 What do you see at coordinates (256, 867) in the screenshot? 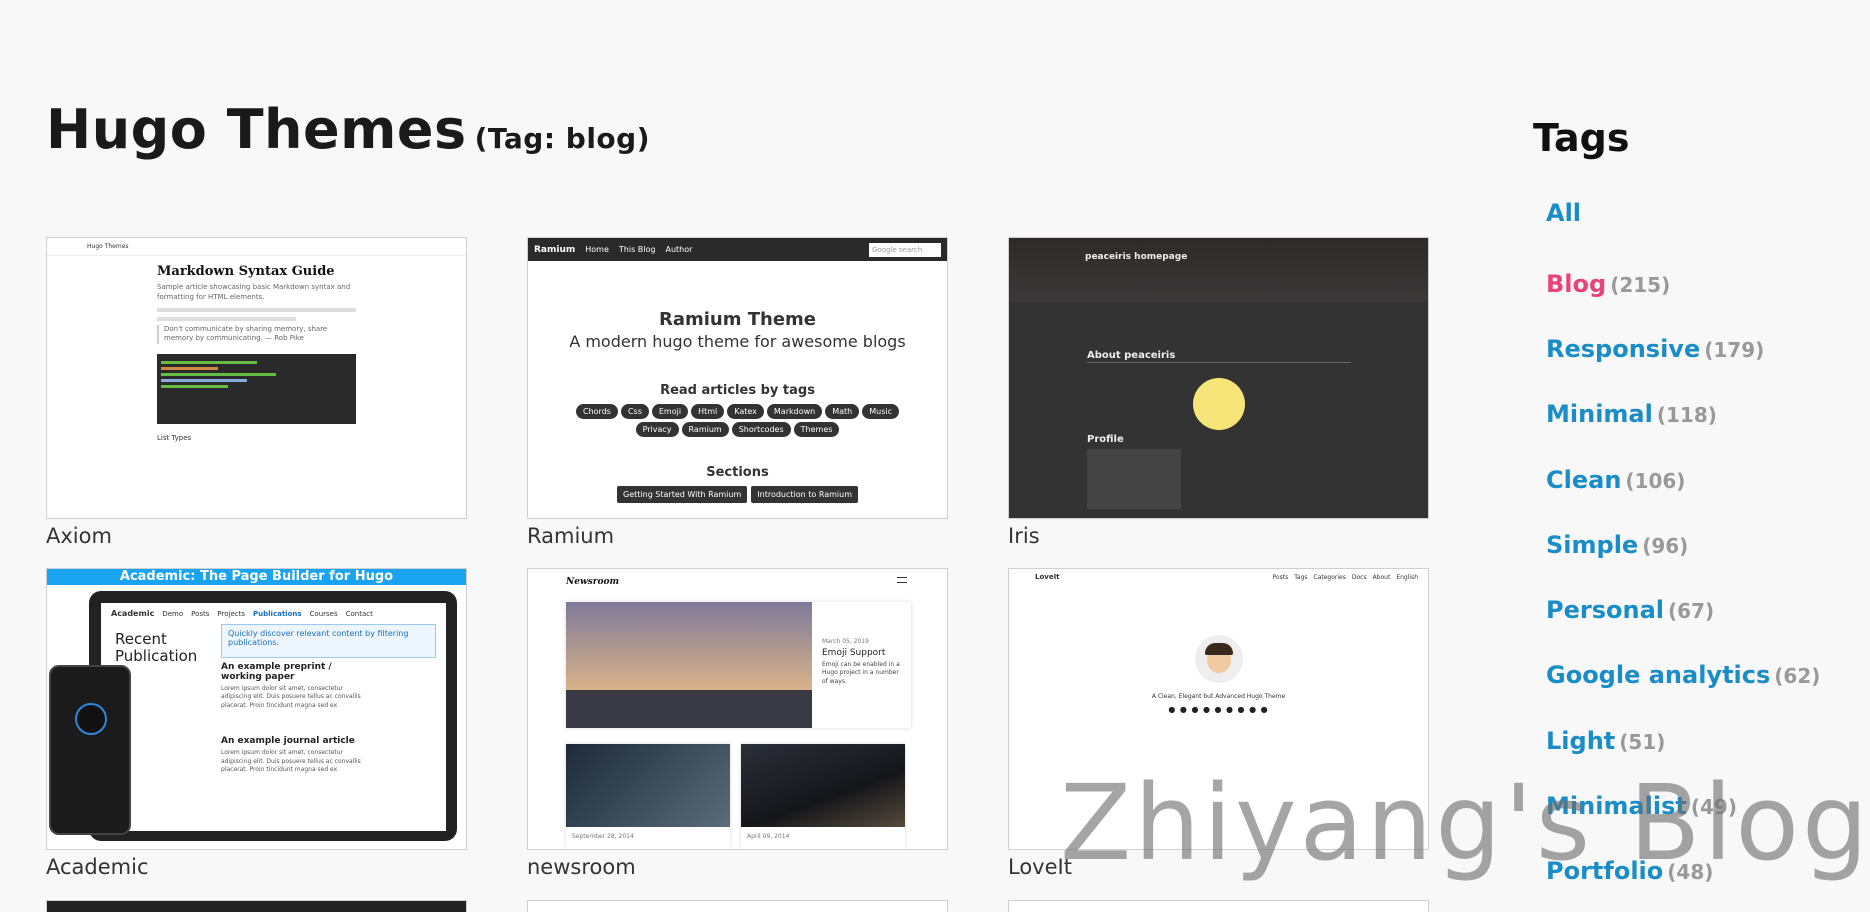
I see `theme-name: Academic` at bounding box center [256, 867].